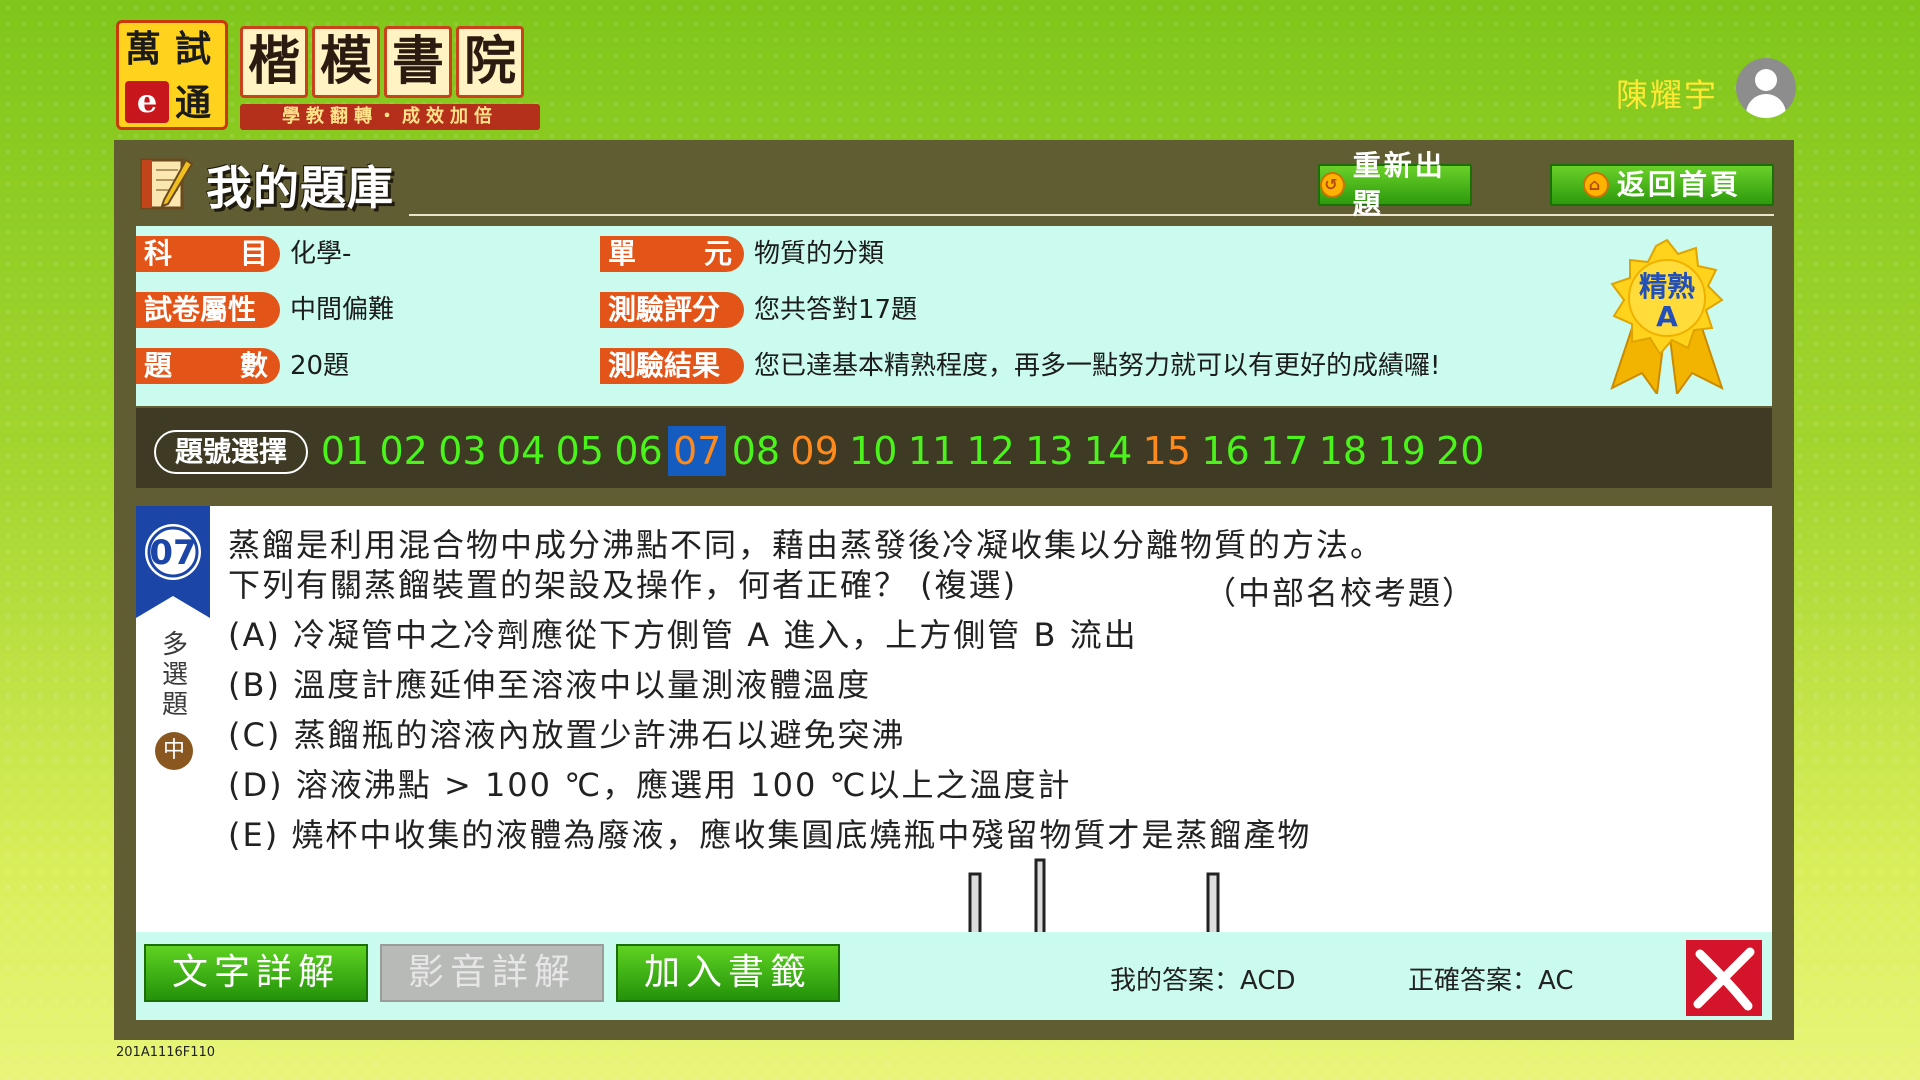 The image size is (1920, 1080). I want to click on unit-label: 單 元, so click(672, 254).